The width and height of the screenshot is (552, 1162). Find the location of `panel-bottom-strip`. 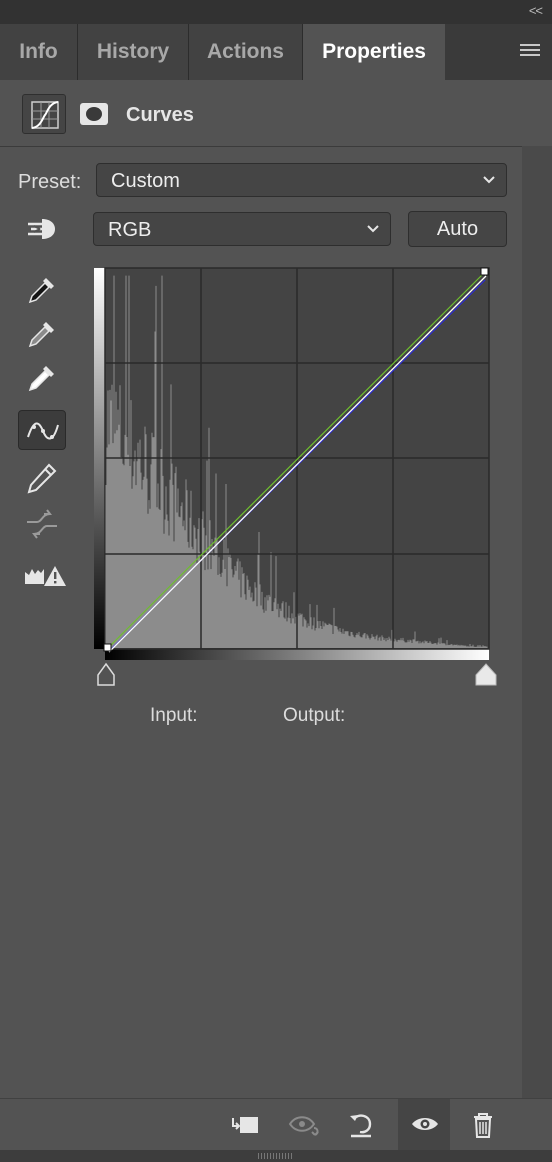

panel-bottom-strip is located at coordinates (276, 1156).